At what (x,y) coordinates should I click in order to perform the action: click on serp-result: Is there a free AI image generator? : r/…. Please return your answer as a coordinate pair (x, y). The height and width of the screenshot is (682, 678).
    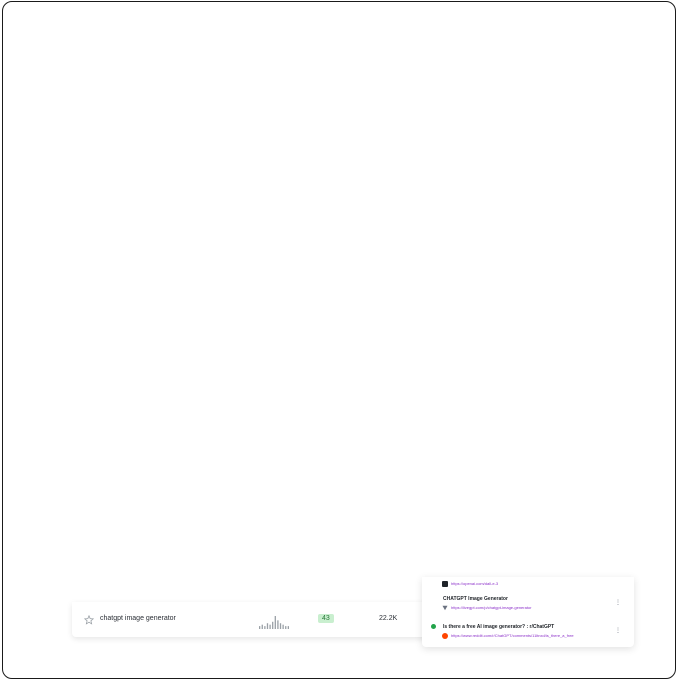
    Looking at the image, I should click on (528, 632).